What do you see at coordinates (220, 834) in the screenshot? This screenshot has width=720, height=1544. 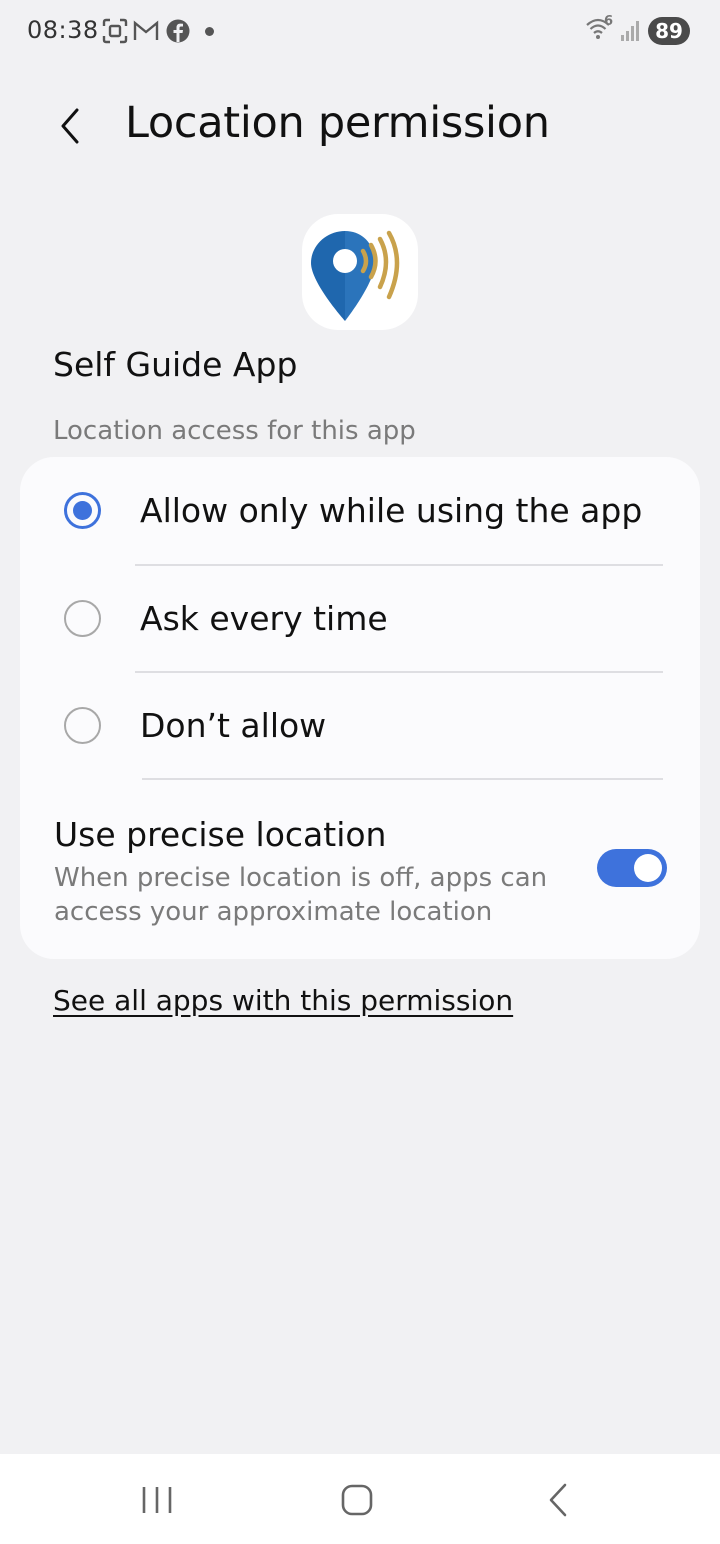 I see `precise-location-title: Use precise location` at bounding box center [220, 834].